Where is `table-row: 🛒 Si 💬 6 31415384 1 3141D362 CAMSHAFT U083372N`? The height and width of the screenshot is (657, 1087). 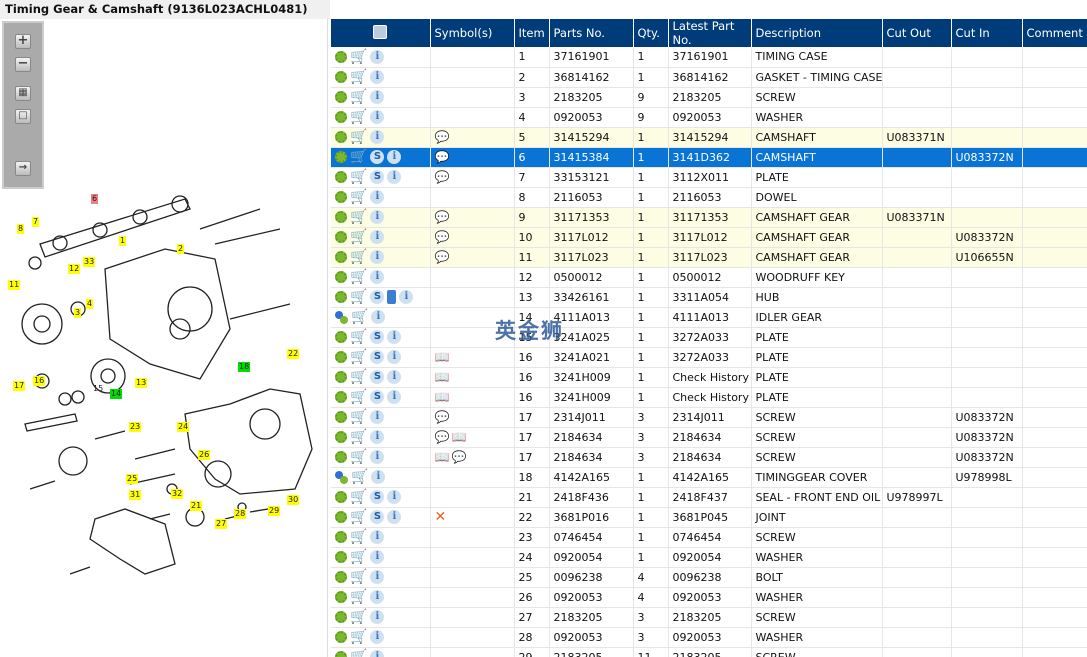
table-row: 🛒 Si 💬 6 31415384 1 3141D362 CAMSHAFT U083372N is located at coordinates (709, 157).